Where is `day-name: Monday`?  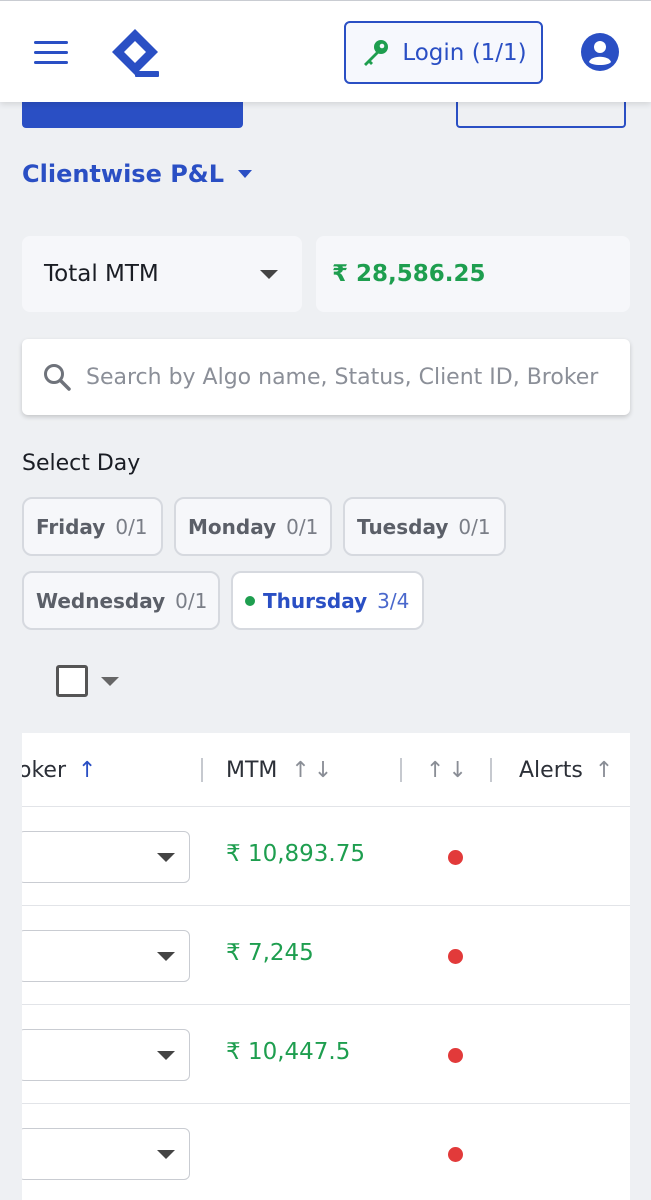
day-name: Monday is located at coordinates (232, 526).